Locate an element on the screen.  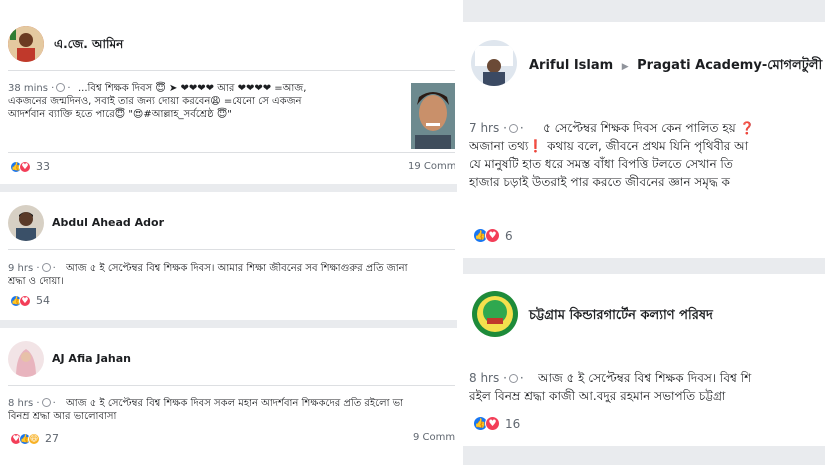
post-author: Ariful Islam ▶ Pragati Academy-মোগলটুলী is located at coordinates (675, 66).